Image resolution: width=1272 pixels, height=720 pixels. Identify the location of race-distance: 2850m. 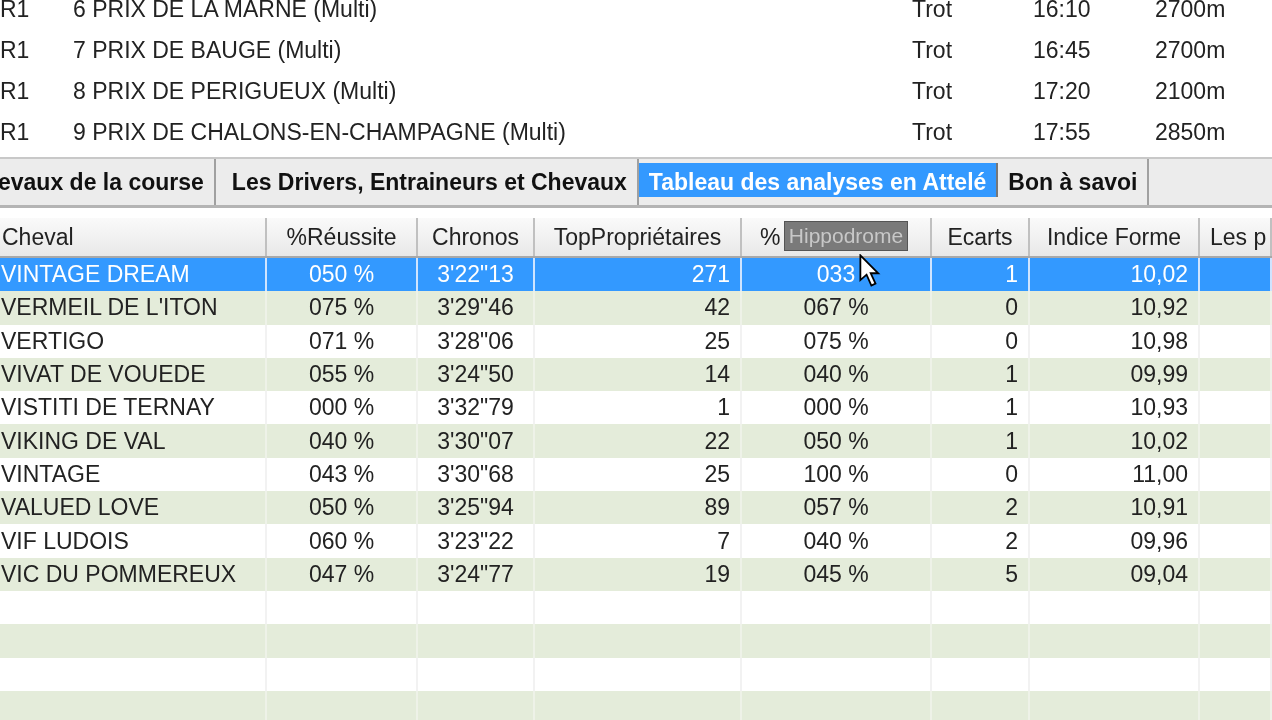
(1190, 132).